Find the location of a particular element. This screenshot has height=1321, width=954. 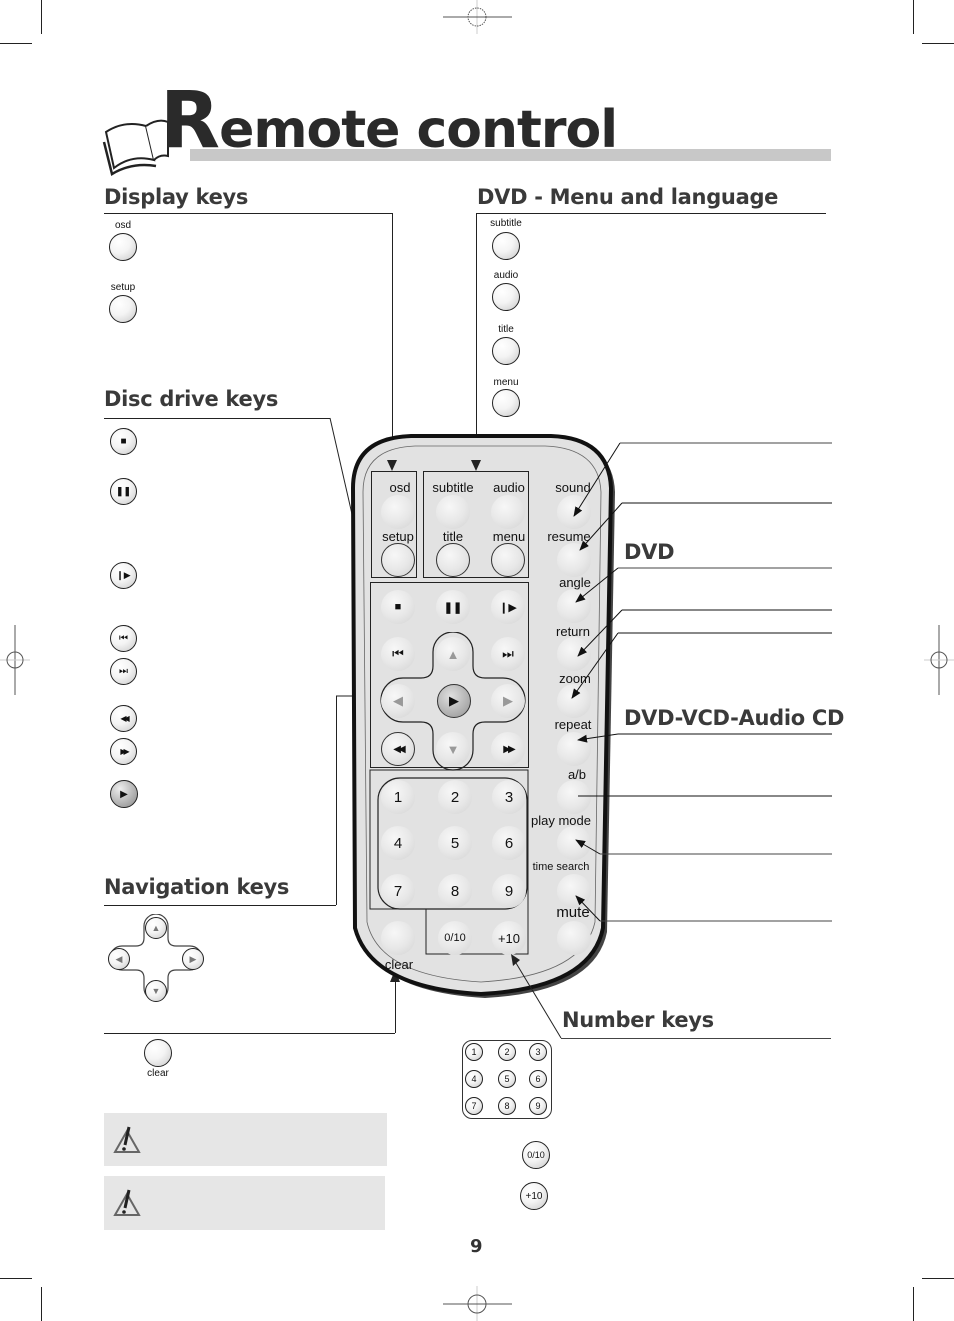

stop-key: ■ is located at coordinates (123, 441).